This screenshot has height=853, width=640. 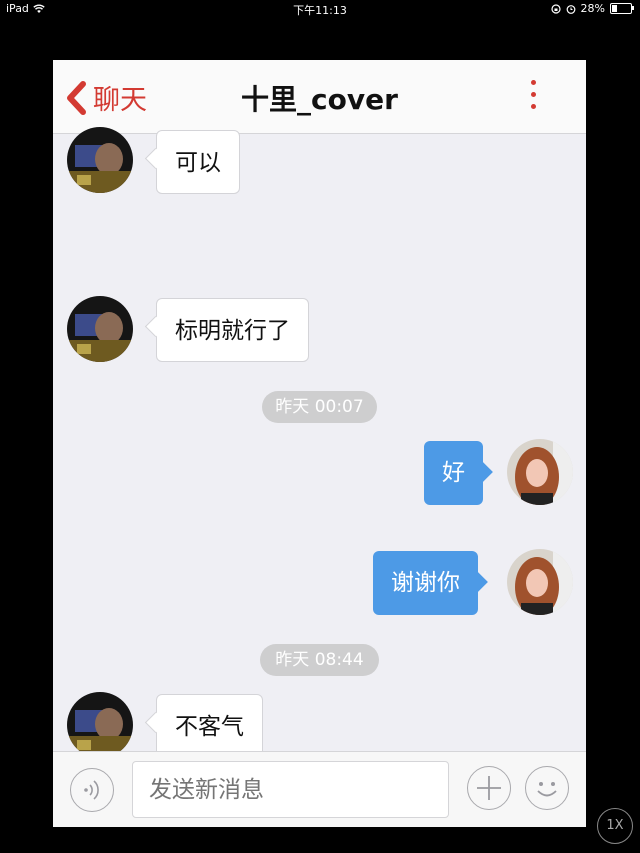 I want to click on voice-icon, so click(x=92, y=790).